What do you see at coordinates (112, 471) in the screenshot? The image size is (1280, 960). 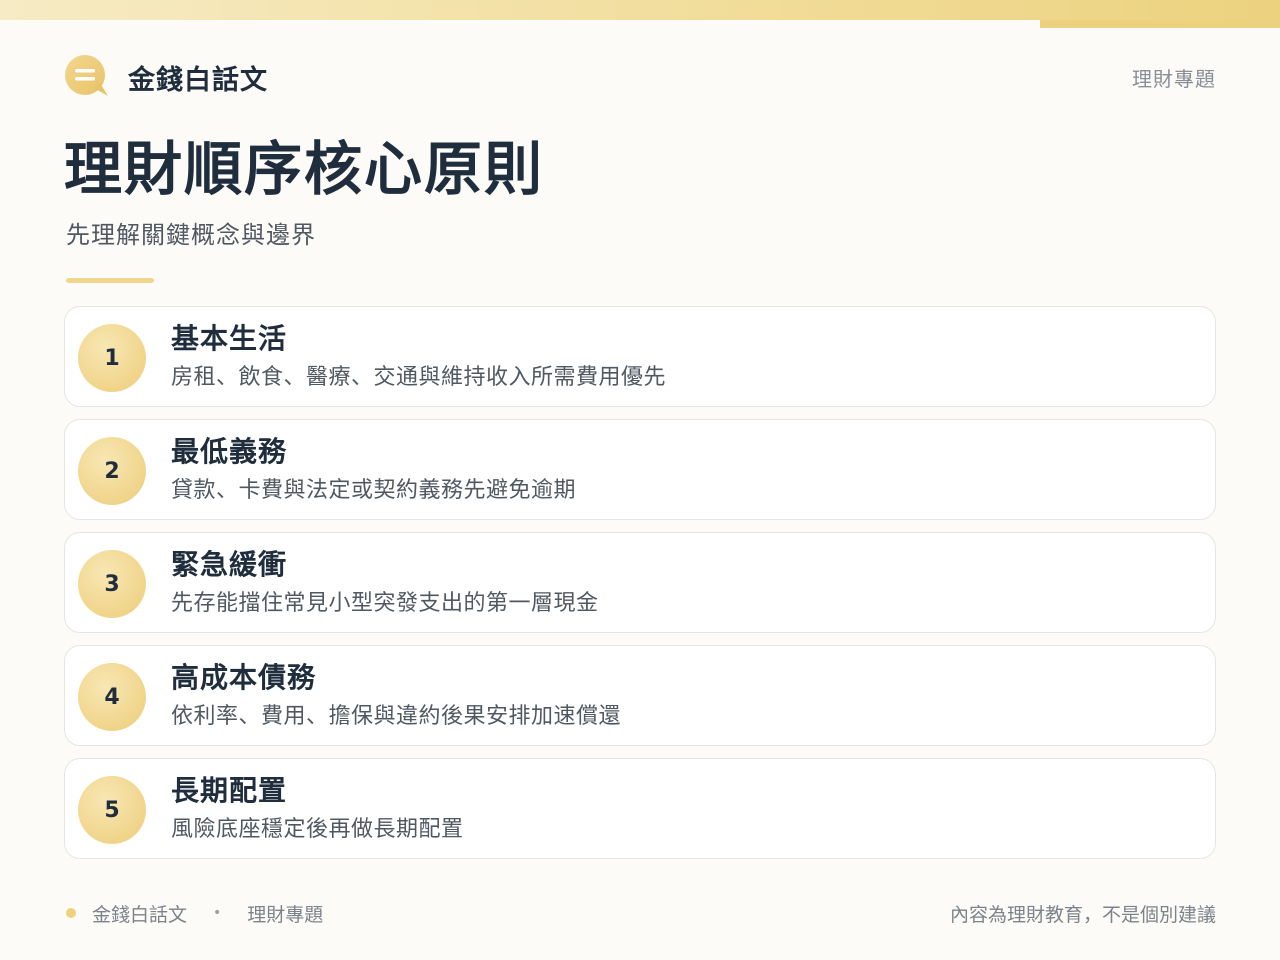 I see `step-number-badge: 2` at bounding box center [112, 471].